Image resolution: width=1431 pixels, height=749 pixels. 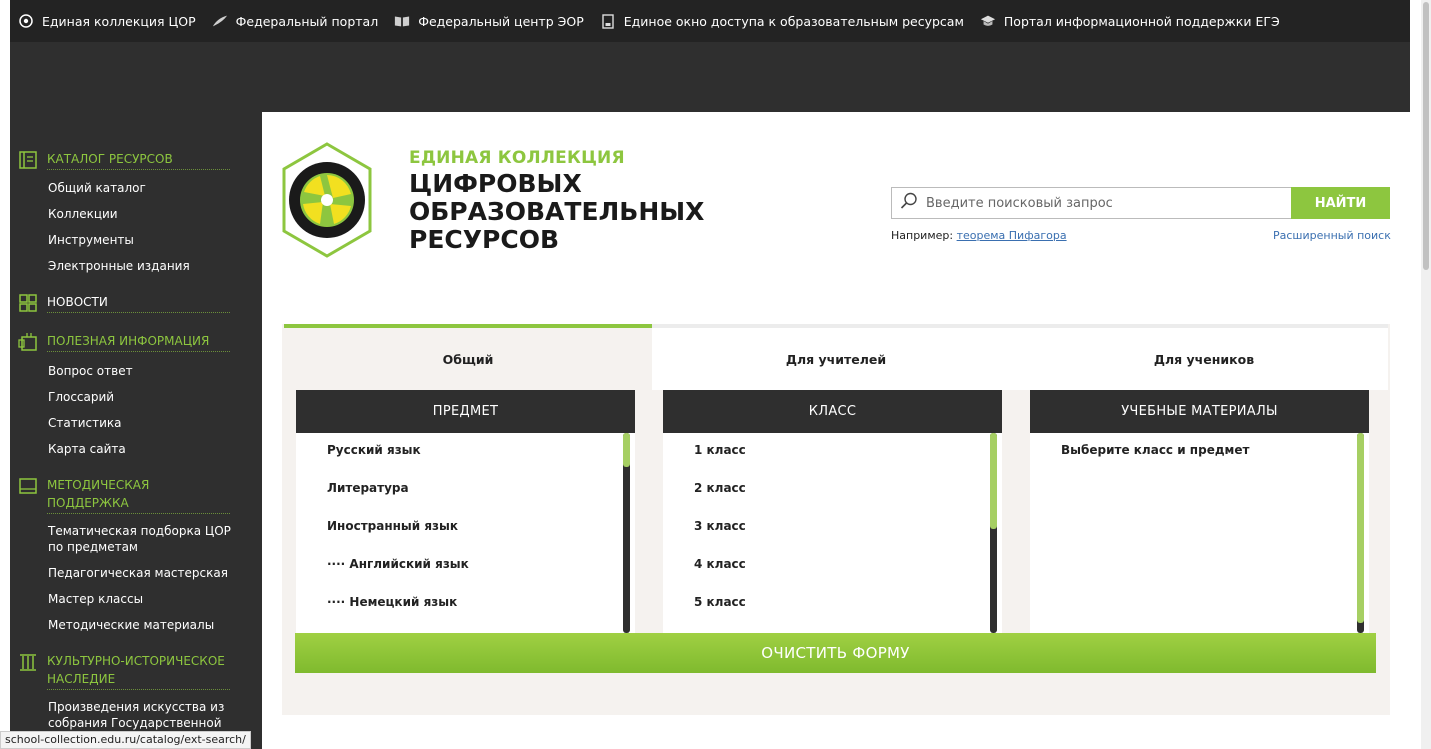 What do you see at coordinates (710, 77) in the screenshot?
I see `header-band` at bounding box center [710, 77].